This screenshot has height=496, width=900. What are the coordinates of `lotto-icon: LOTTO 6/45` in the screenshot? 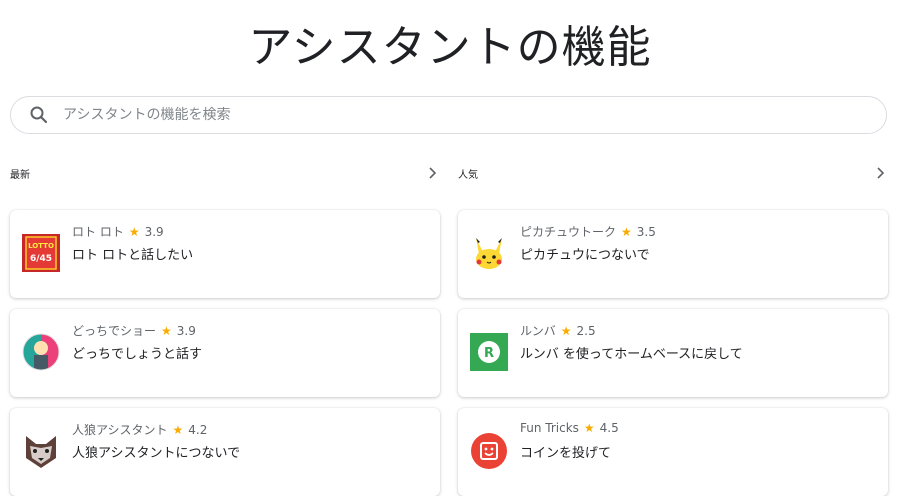 It's located at (41, 253).